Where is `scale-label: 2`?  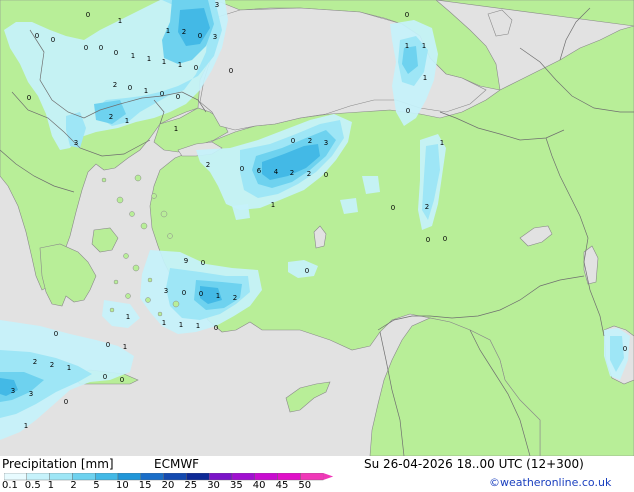
scale-label: 2 is located at coordinates (73, 485).